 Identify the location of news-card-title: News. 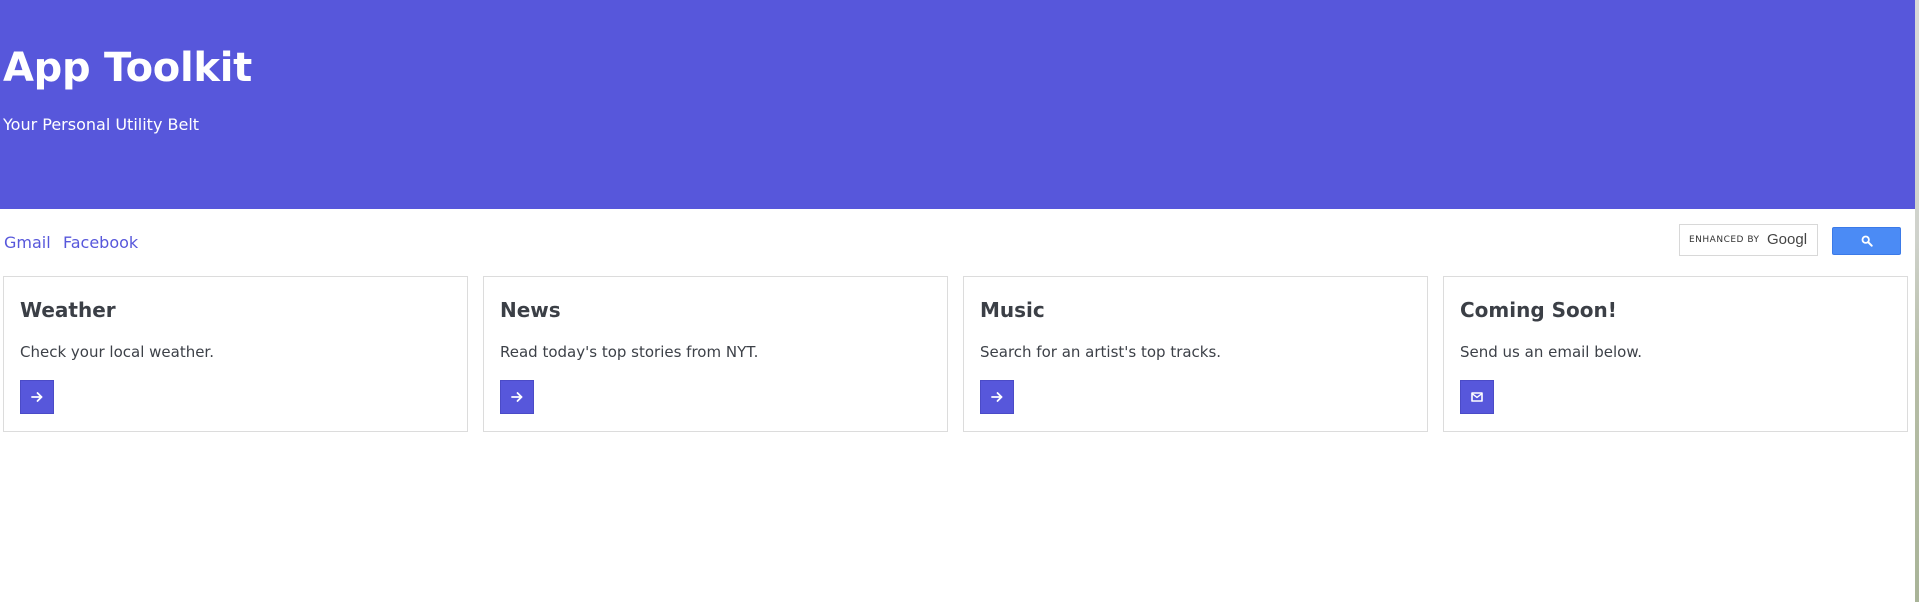
(530, 310).